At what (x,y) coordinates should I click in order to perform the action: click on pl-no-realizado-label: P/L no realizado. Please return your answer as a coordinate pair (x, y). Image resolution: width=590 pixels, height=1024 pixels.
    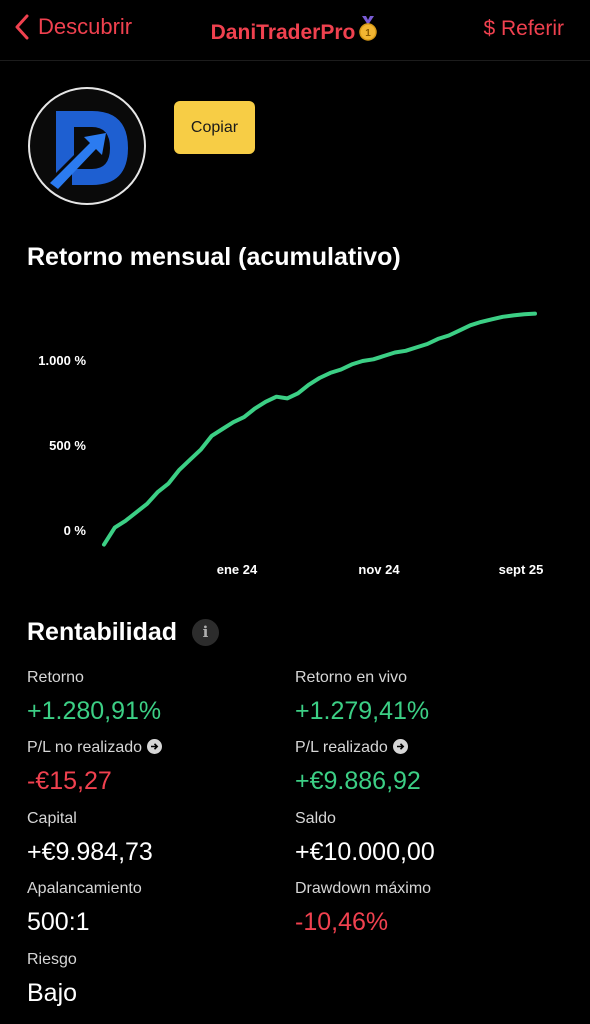
    Looking at the image, I should click on (95, 748).